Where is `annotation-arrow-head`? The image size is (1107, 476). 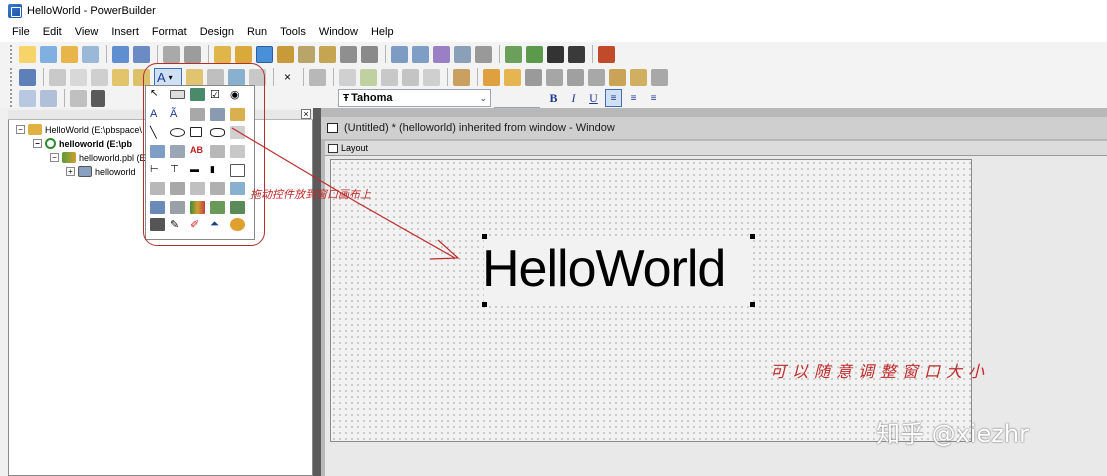 annotation-arrow-head is located at coordinates (444, 249).